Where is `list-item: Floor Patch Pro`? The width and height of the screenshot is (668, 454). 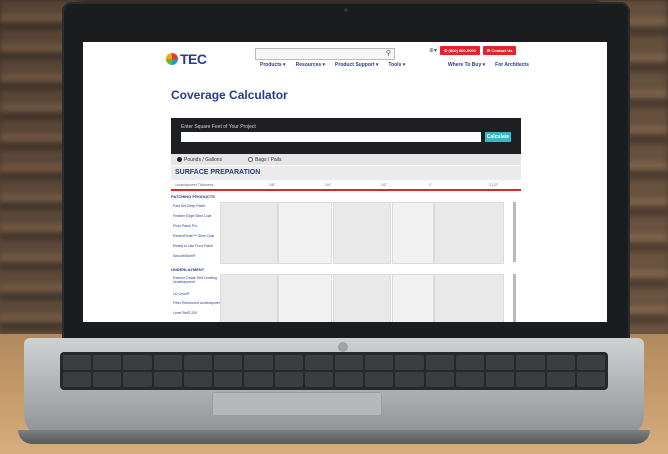
list-item: Floor Patch Pro is located at coordinates (185, 226).